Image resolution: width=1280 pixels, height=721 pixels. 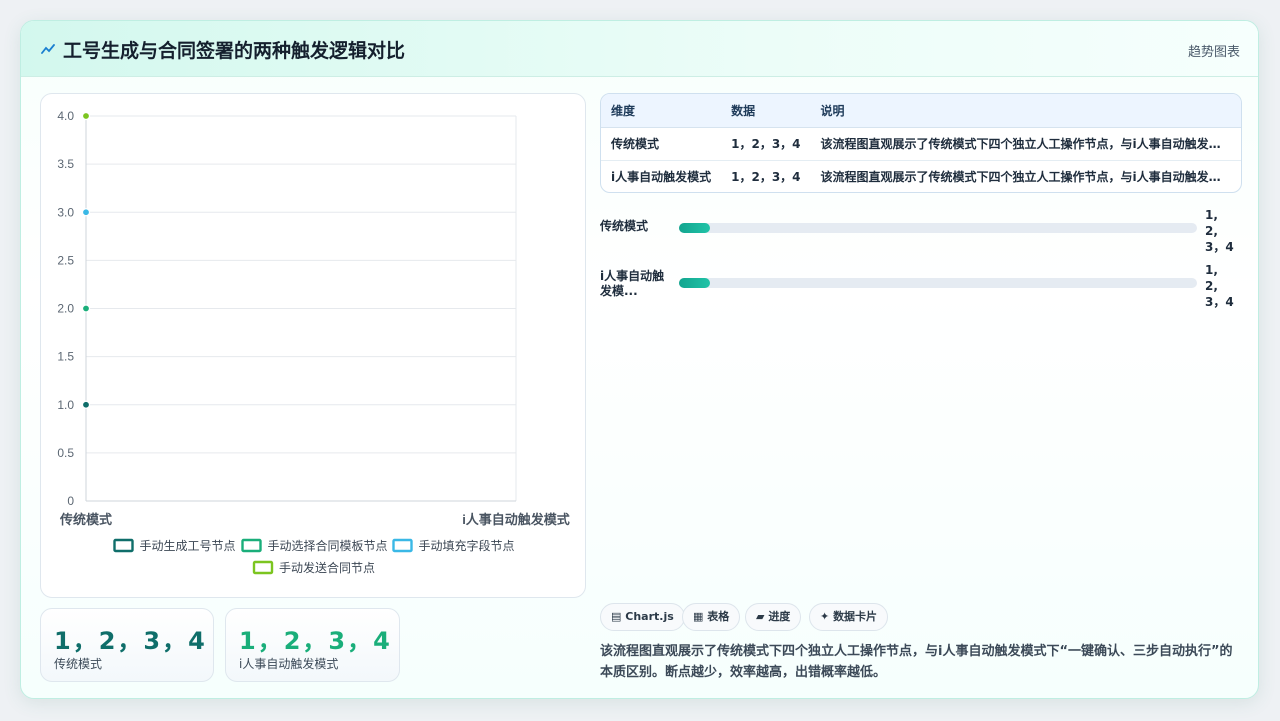 What do you see at coordinates (48, 49) in the screenshot?
I see `trend-line-icon` at bounding box center [48, 49].